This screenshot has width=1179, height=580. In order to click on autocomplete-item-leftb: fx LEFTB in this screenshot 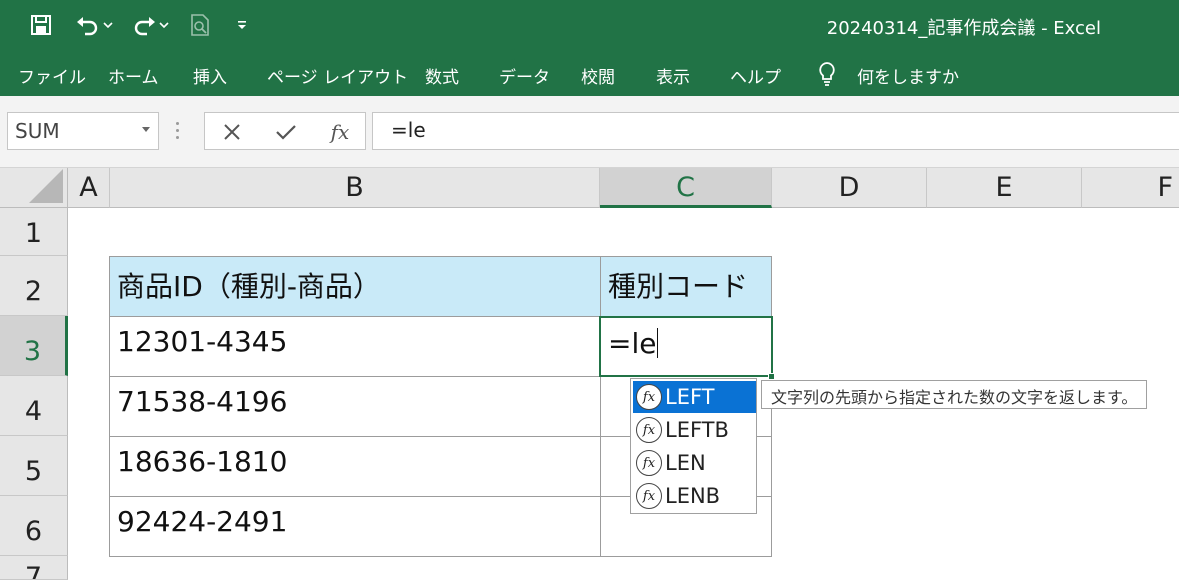, I will do `click(694, 430)`.